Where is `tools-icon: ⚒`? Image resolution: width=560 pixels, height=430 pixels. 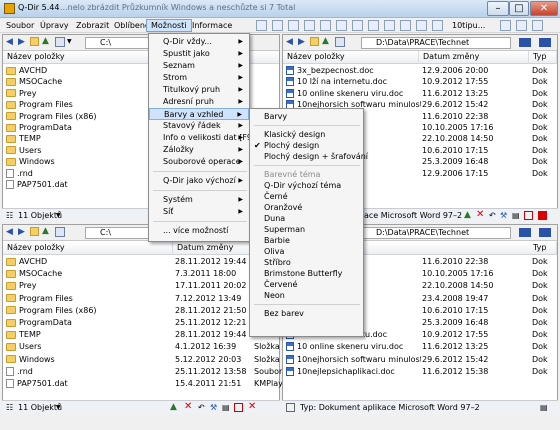
tools-icon: ⚒ is located at coordinates (213, 407).